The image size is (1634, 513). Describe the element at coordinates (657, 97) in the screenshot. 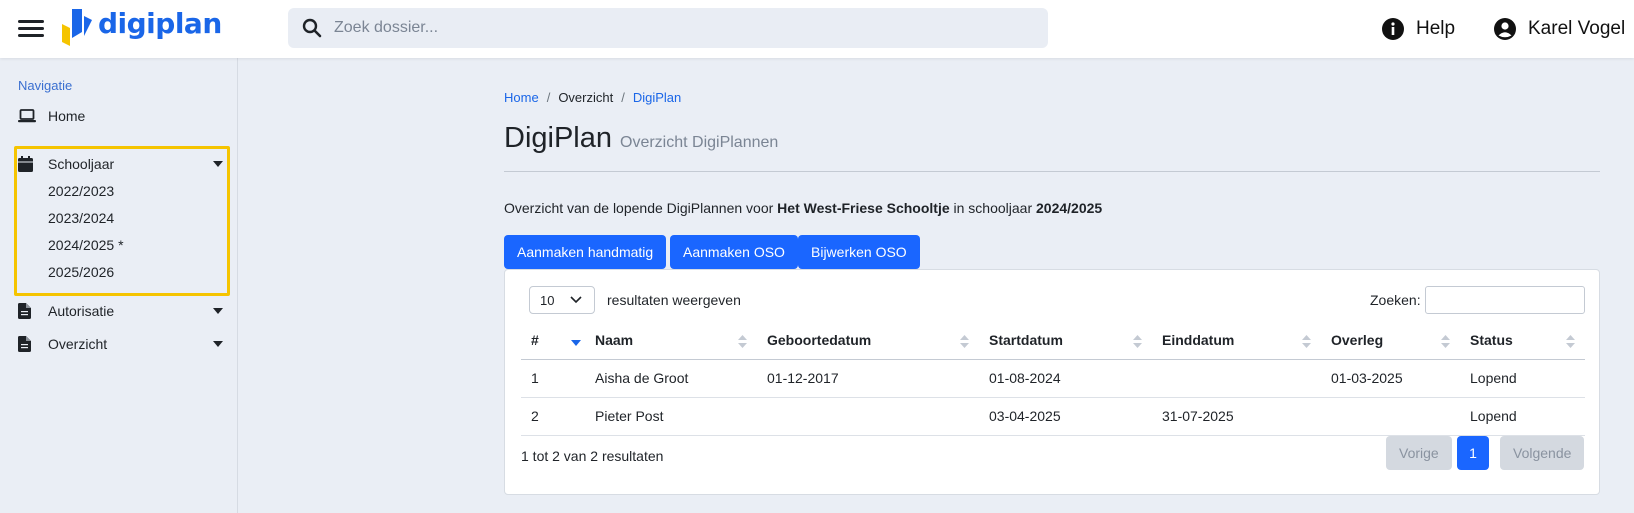

I see `breadcrumb-digiplan: DigiPlan` at that location.